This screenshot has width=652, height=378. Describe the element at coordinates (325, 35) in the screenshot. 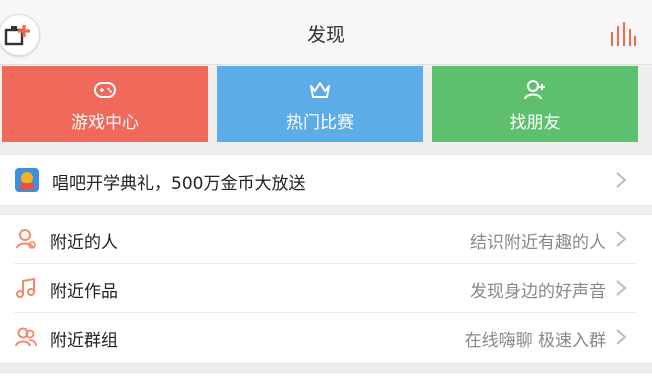

I see `page-title: 发现` at that location.